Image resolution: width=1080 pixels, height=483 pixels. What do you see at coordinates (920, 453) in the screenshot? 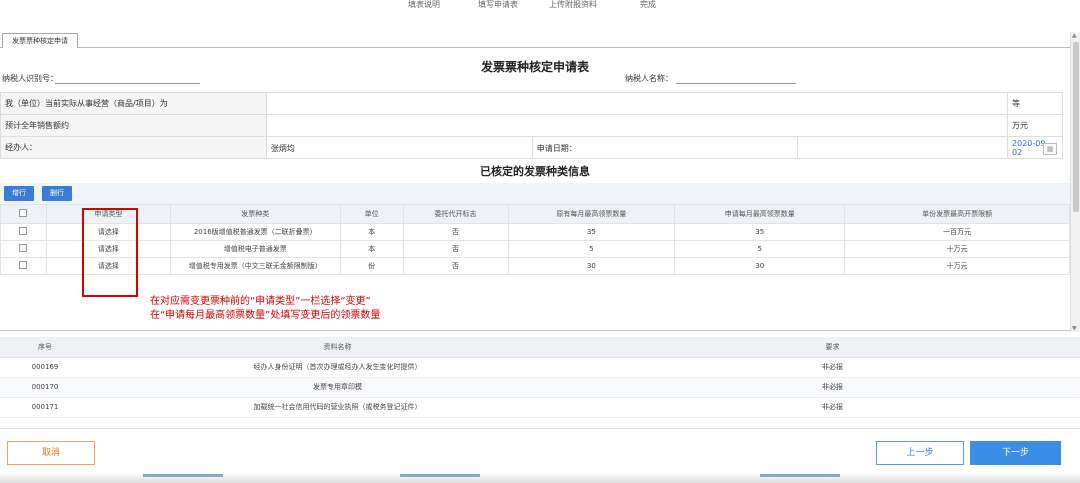
I see `previous-step-button: 上一步` at bounding box center [920, 453].